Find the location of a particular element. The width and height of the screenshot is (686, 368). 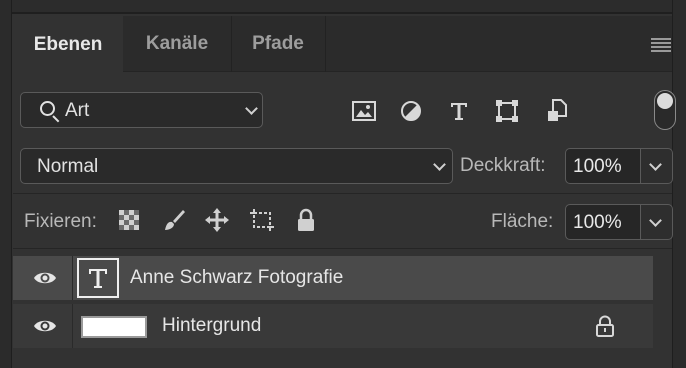

panel-left-edge is located at coordinates (6, 184).